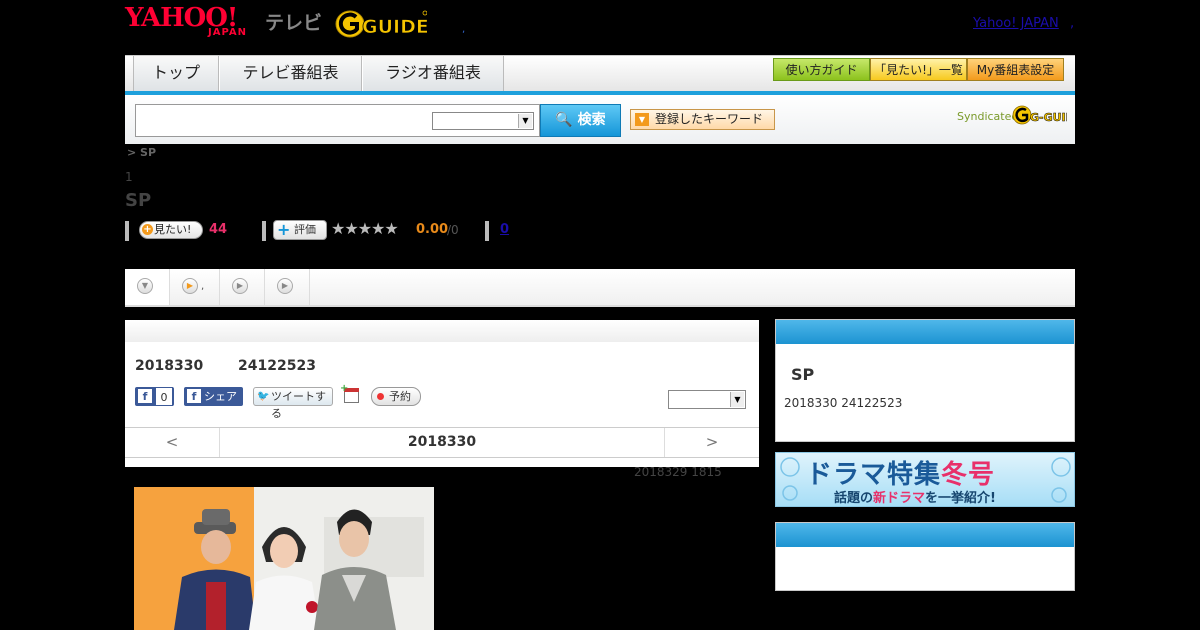  What do you see at coordinates (564, 120) in the screenshot?
I see `search-icon: 🔍` at bounding box center [564, 120].